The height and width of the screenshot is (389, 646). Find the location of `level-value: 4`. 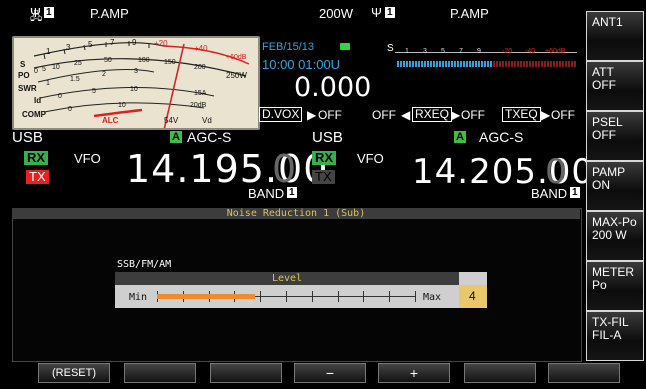

level-value: 4 is located at coordinates (472, 296).